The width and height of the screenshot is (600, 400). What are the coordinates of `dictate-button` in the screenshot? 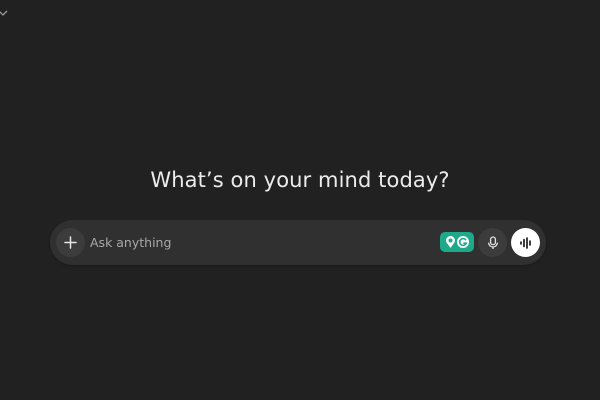 It's located at (492, 242).